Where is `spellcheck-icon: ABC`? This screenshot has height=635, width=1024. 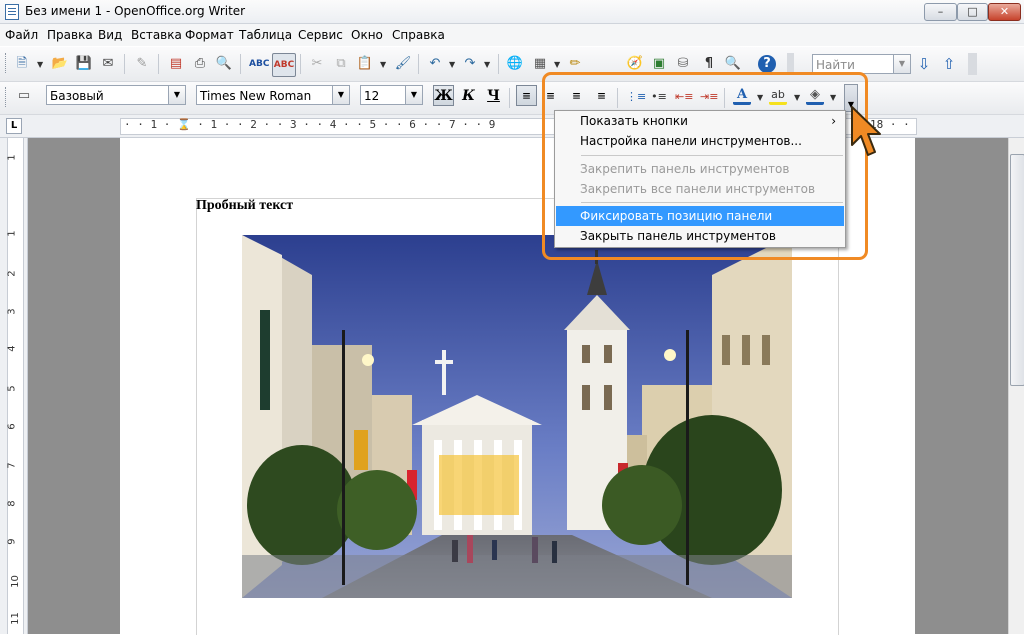
spellcheck-icon: ABC is located at coordinates (259, 64).